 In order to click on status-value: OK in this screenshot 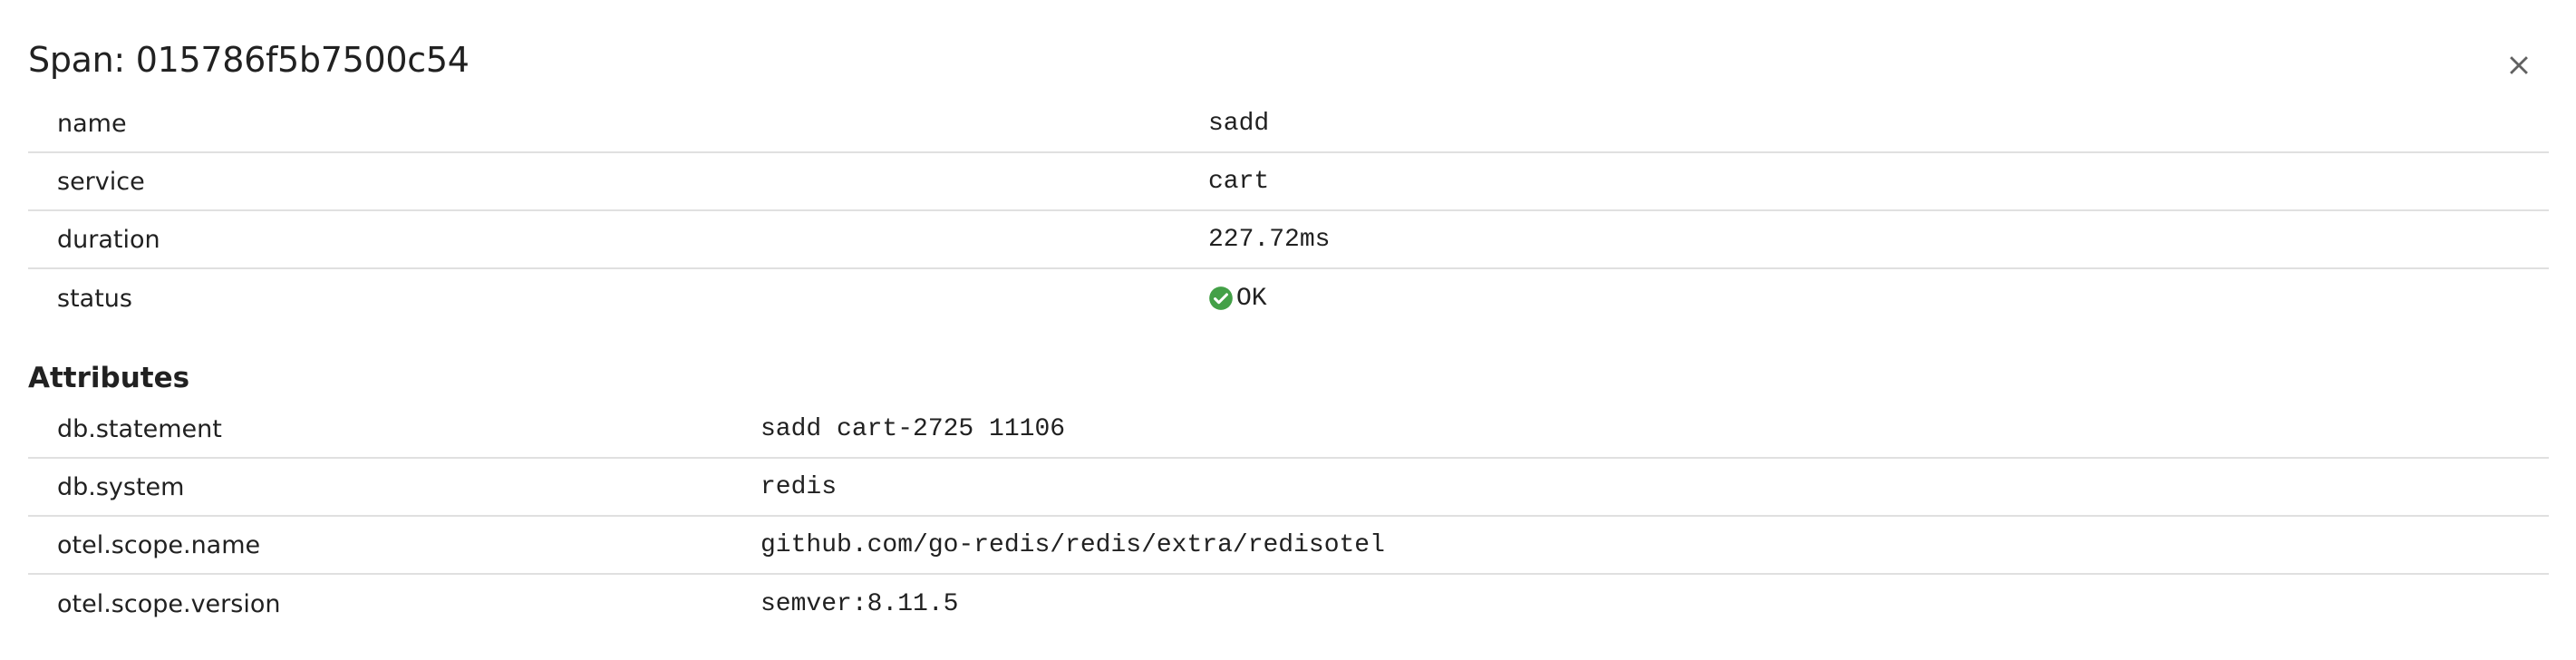, I will do `click(1237, 299)`.